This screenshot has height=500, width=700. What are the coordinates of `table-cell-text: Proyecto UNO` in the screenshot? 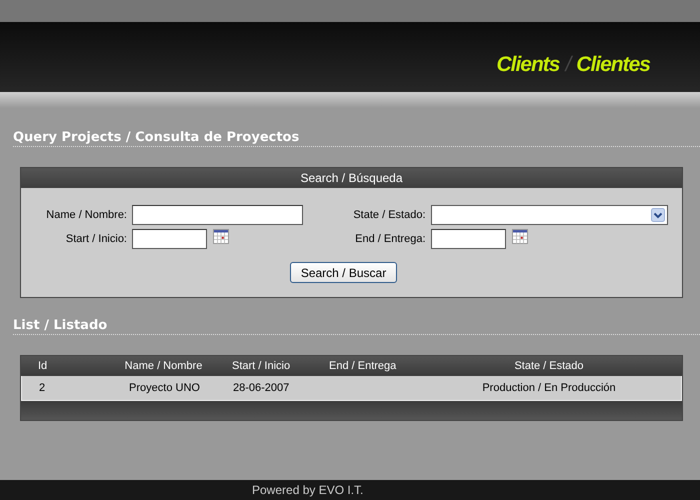 It's located at (164, 388).